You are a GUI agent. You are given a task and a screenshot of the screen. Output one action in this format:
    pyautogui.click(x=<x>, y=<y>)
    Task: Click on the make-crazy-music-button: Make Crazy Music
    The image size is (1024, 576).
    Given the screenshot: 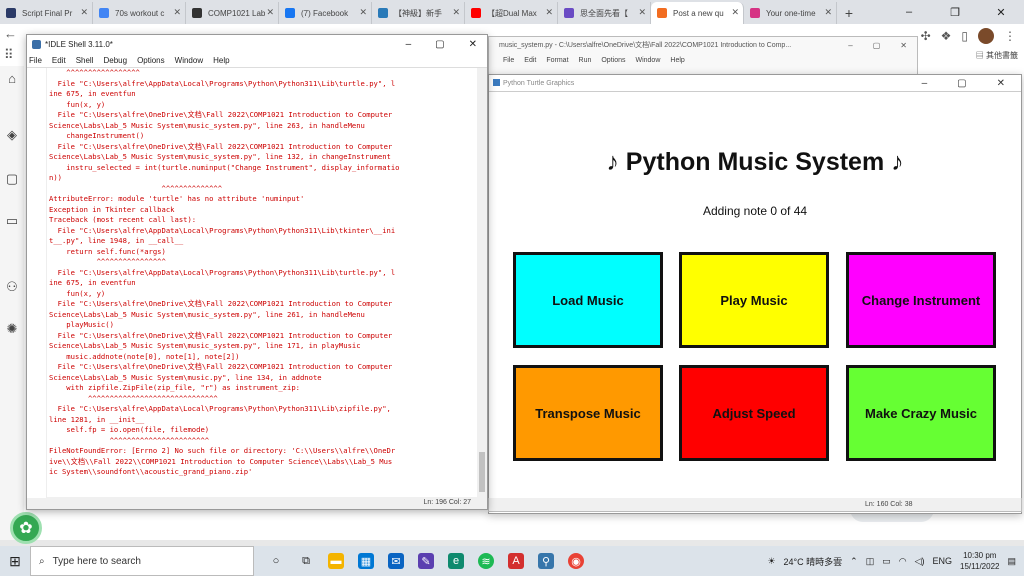 What is the action you would take?
    pyautogui.click(x=921, y=413)
    